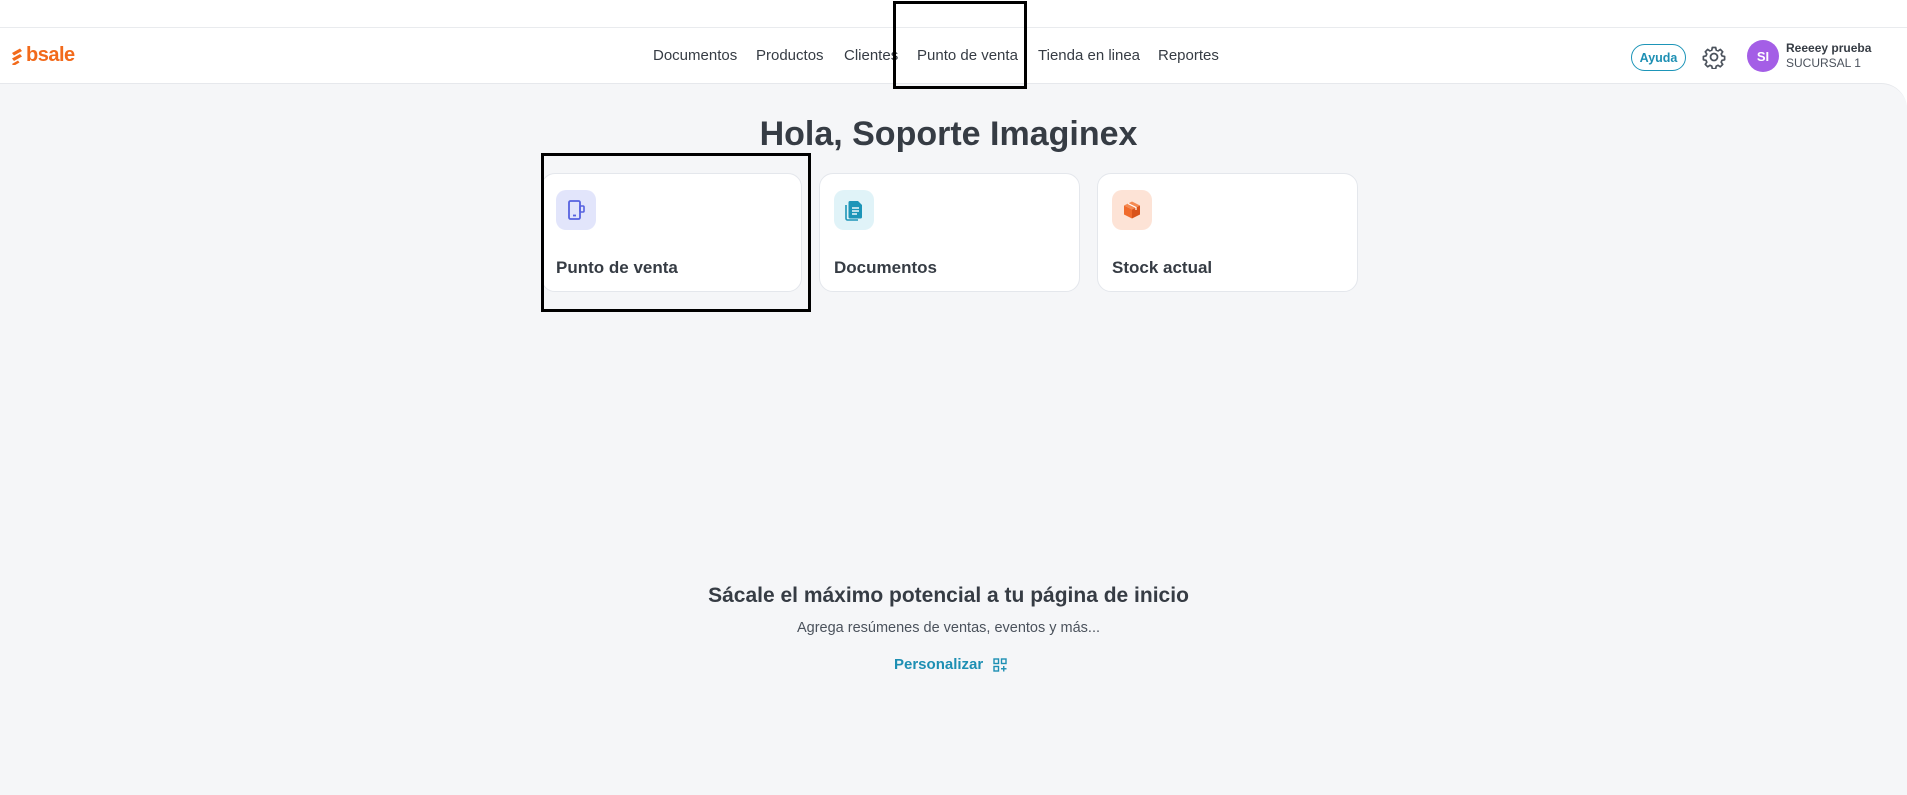 This screenshot has width=1907, height=795. I want to click on shortcut-card-documentos: Documentos, so click(949, 232).